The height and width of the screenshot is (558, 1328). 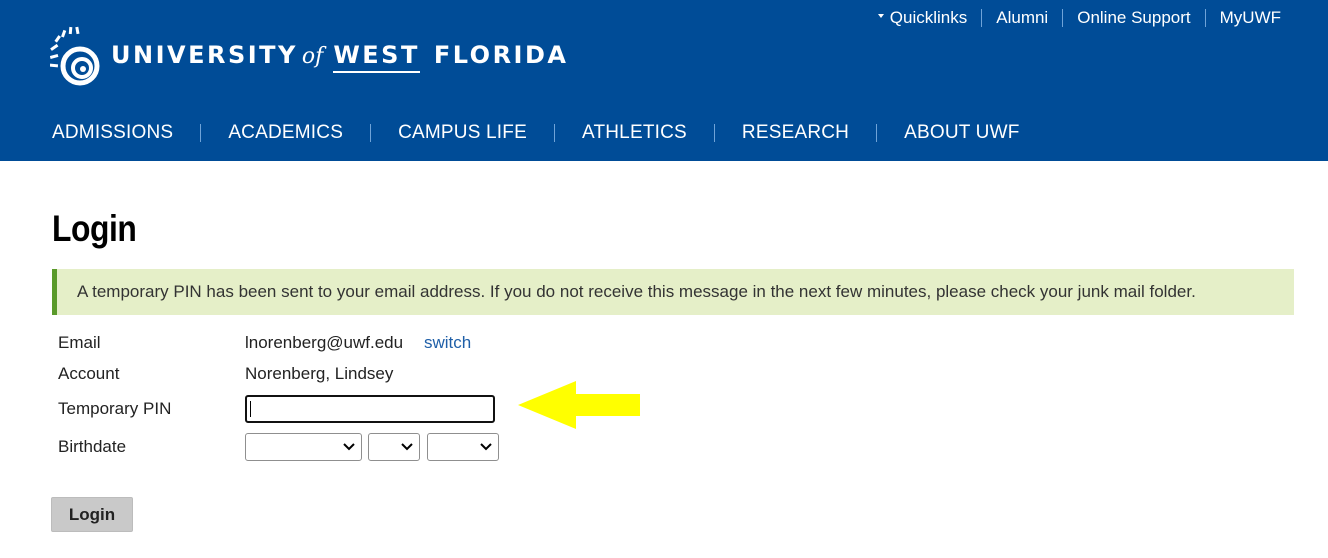 What do you see at coordinates (394, 447) in the screenshot?
I see `birthdate-day-select` at bounding box center [394, 447].